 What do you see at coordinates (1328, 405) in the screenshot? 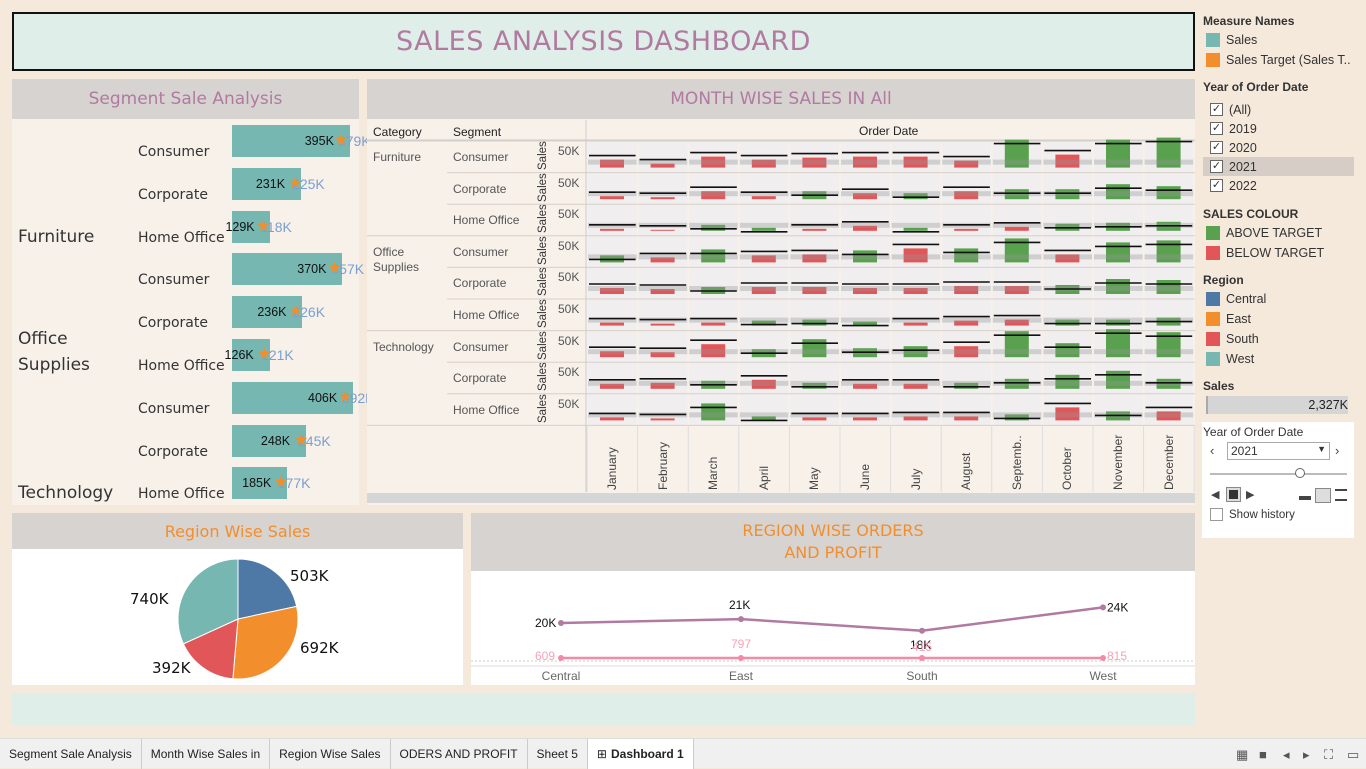
I see `sales-total: 2,327K` at bounding box center [1328, 405].